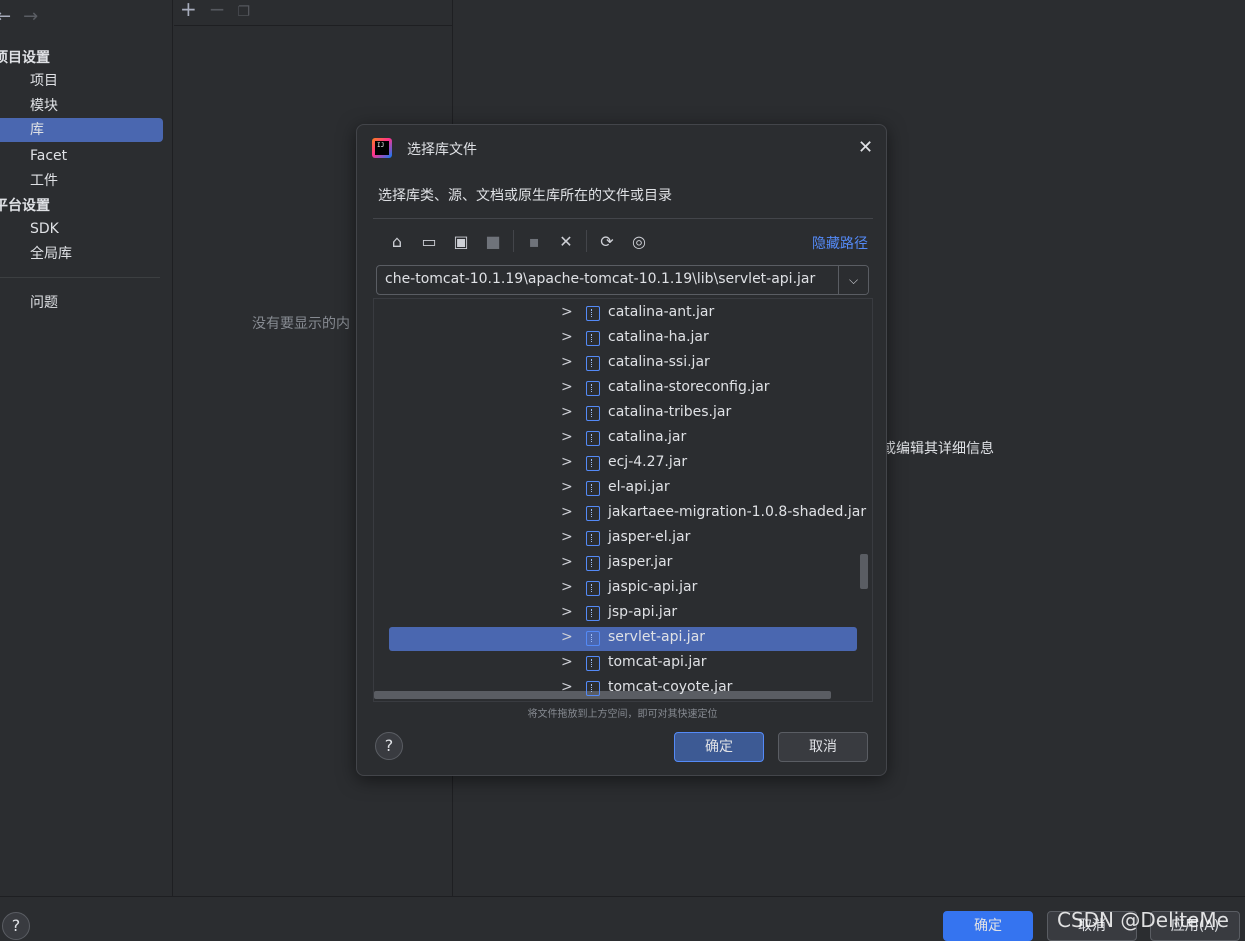 The width and height of the screenshot is (1245, 941). I want to click on hide-path-link: 隐藏路径, so click(840, 243).